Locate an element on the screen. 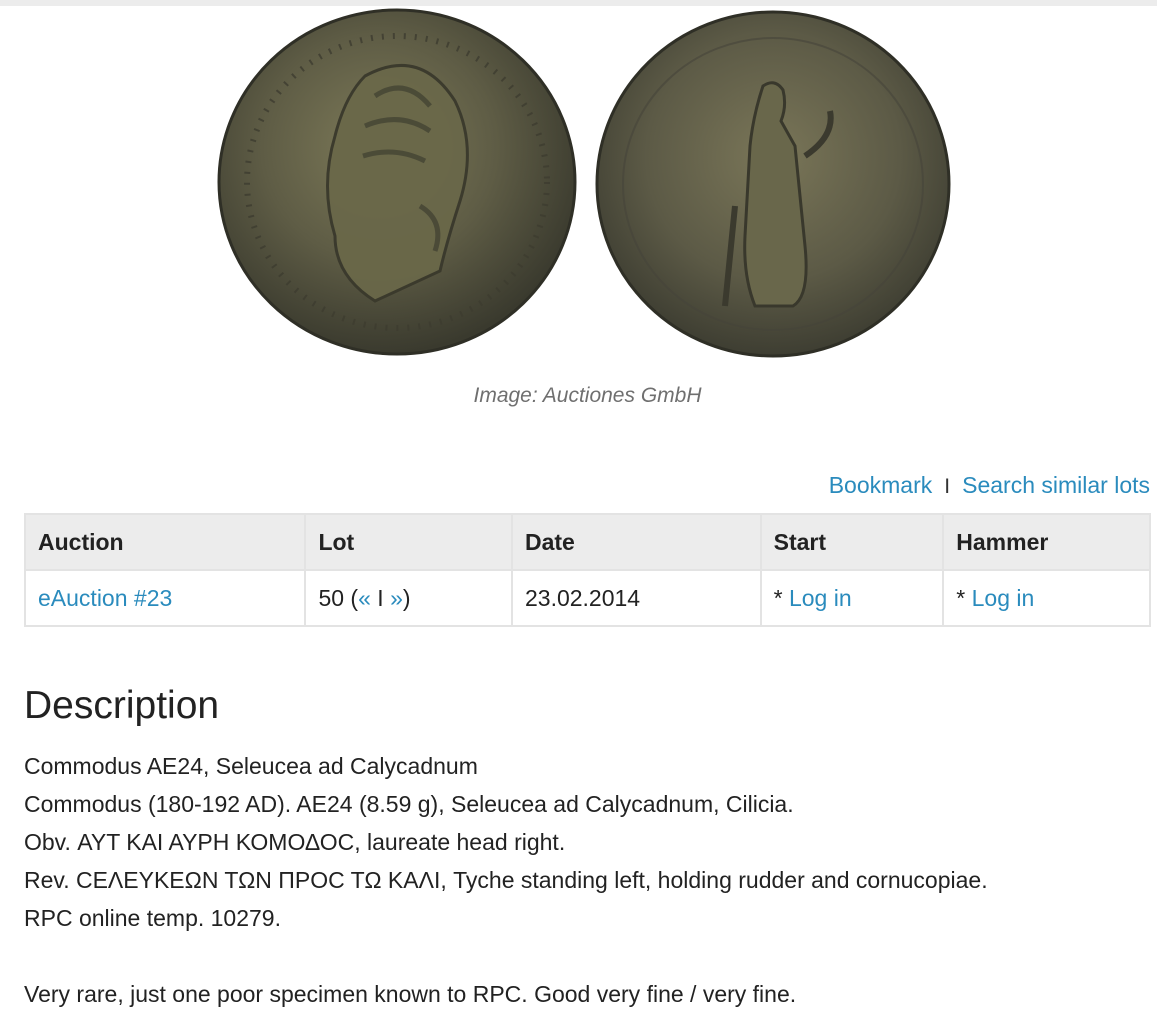 Image resolution: width=1157 pixels, height=1031 pixels. lot-actions: Bookmark I Search similar lots is located at coordinates (989, 485).